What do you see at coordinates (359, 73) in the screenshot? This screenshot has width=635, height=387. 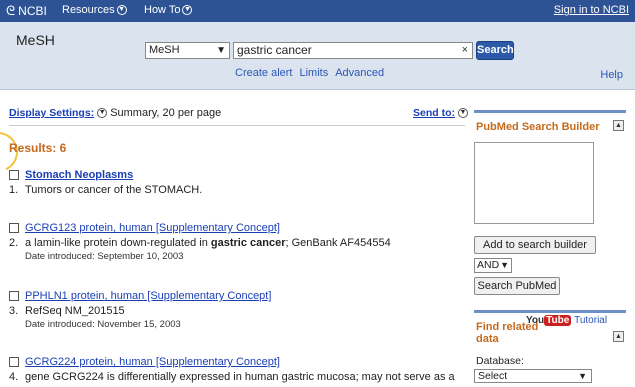 I see `advanced-link: Advanced` at bounding box center [359, 73].